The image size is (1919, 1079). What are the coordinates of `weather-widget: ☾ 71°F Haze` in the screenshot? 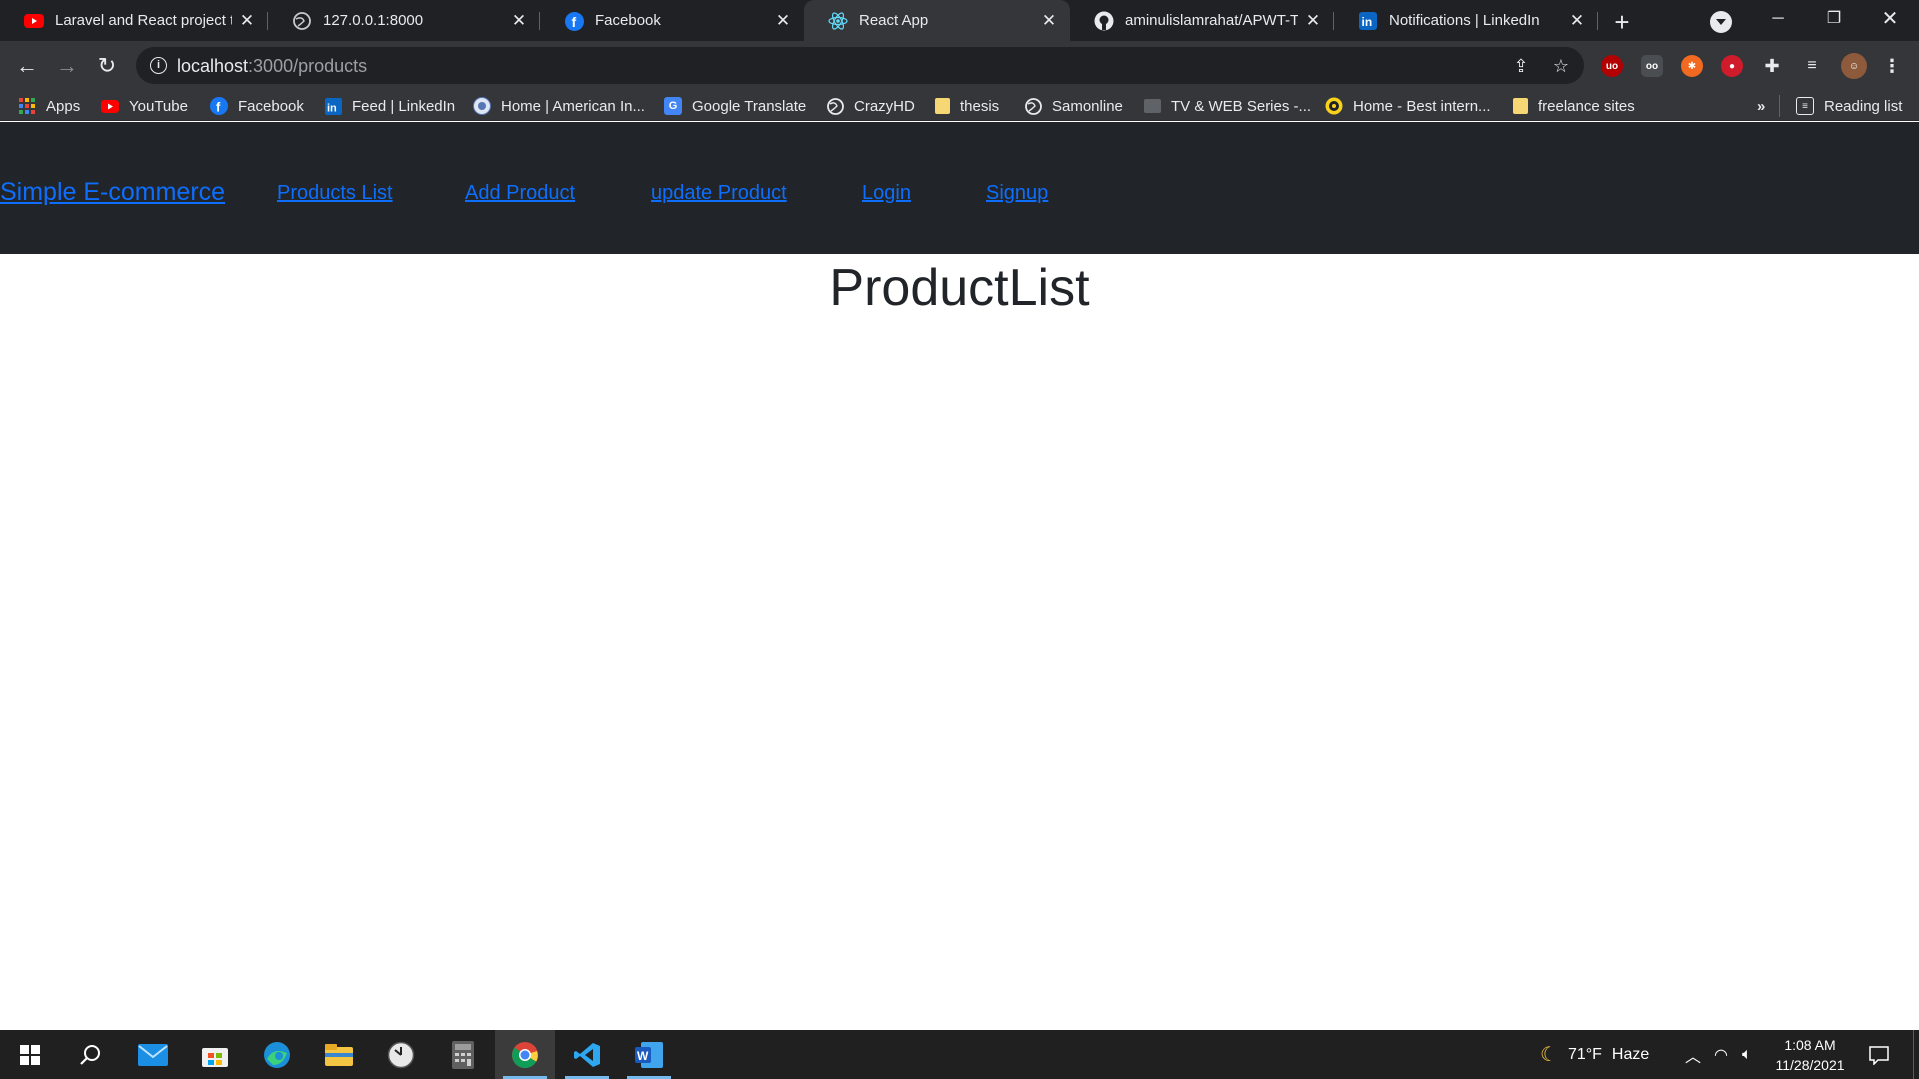 It's located at (1594, 1054).